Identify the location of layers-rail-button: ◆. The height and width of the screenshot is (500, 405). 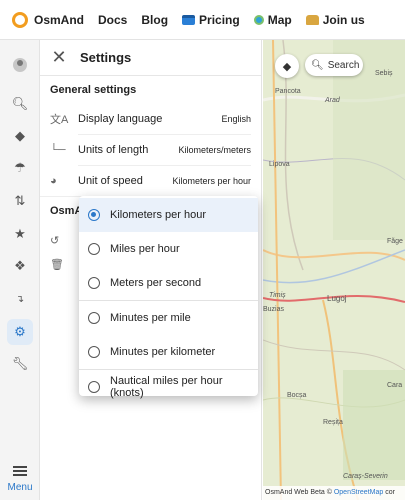
(20, 136).